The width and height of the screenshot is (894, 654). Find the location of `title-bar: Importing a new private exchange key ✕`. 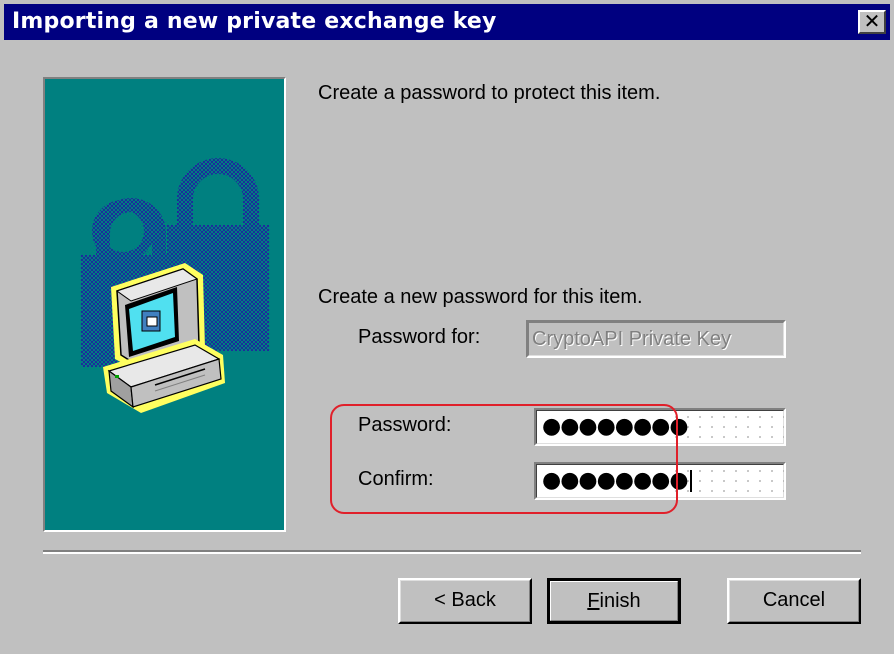

title-bar: Importing a new private exchange key ✕ is located at coordinates (447, 22).